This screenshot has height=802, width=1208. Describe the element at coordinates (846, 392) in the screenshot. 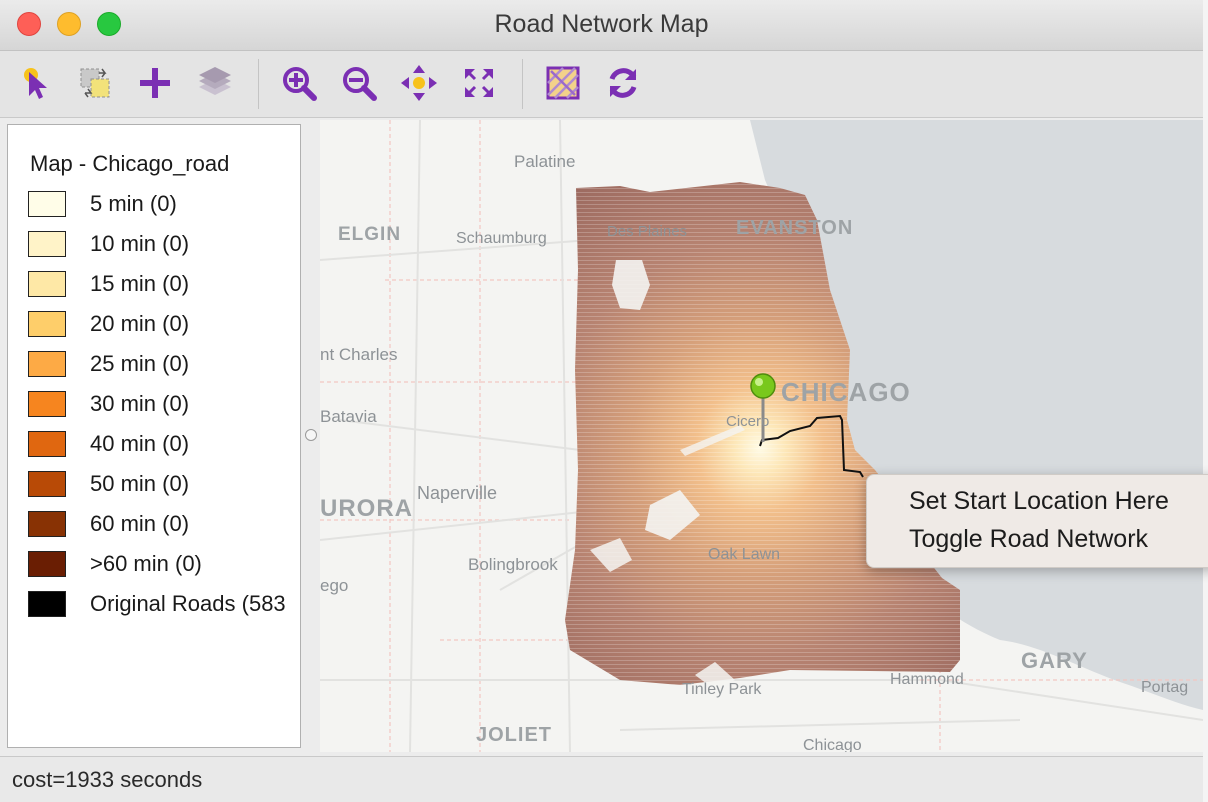

I see `map-label: CHICAGO` at that location.